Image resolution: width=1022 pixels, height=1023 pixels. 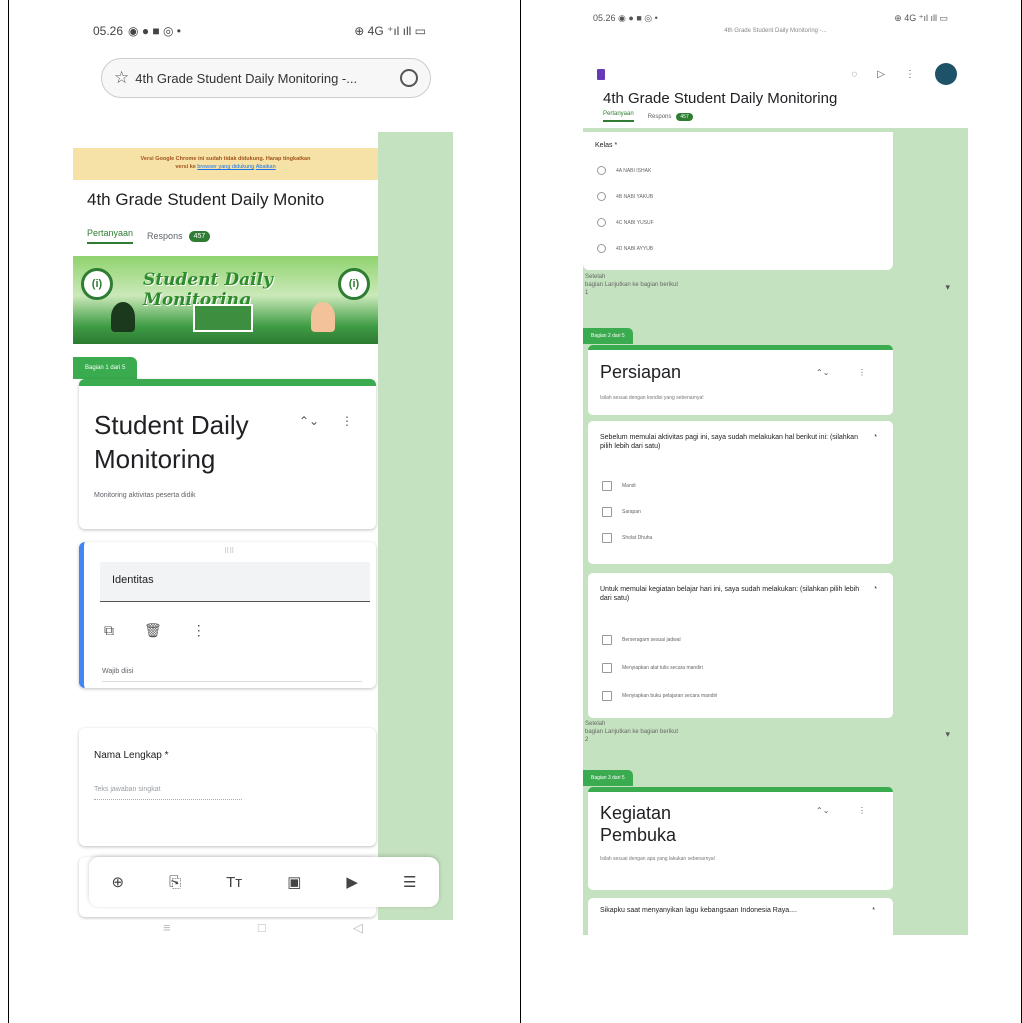 I want to click on checkbox-option: Menyiapkan alat tulis secara mandiri, so click(x=652, y=668).